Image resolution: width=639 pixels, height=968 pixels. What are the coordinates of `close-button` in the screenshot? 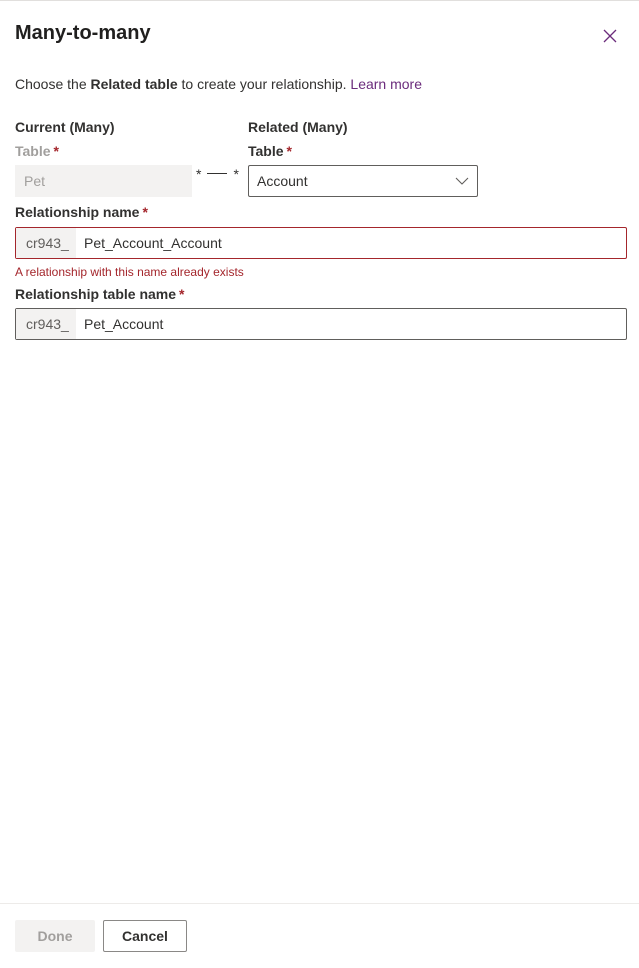 It's located at (610, 36).